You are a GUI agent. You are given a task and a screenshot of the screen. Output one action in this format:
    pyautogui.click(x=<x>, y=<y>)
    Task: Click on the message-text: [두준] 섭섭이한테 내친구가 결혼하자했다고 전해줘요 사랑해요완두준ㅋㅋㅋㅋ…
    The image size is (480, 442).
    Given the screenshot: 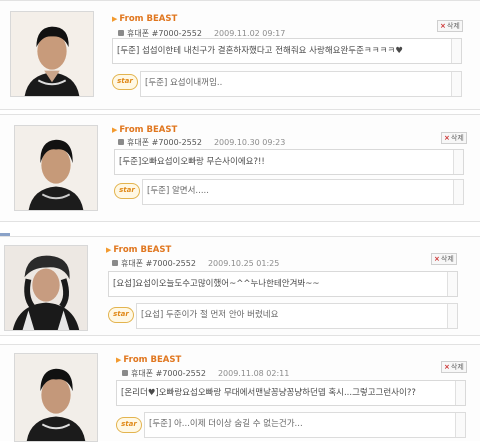 What is the action you would take?
    pyautogui.click(x=287, y=51)
    